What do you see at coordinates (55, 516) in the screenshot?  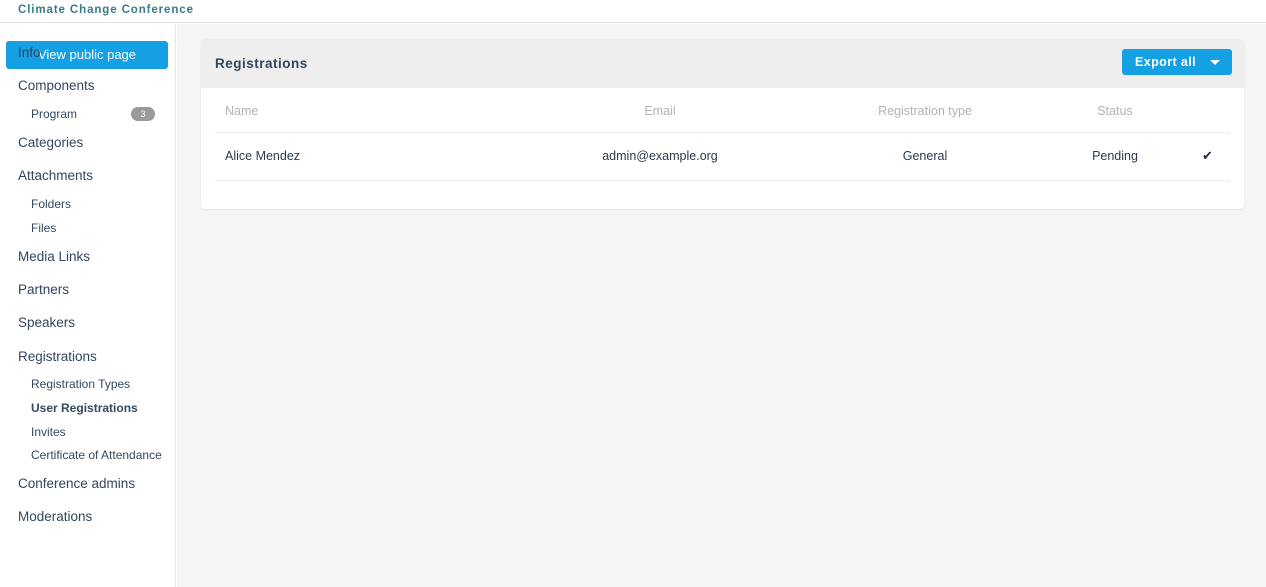 I see `sidebar-item-label: Moderations` at bounding box center [55, 516].